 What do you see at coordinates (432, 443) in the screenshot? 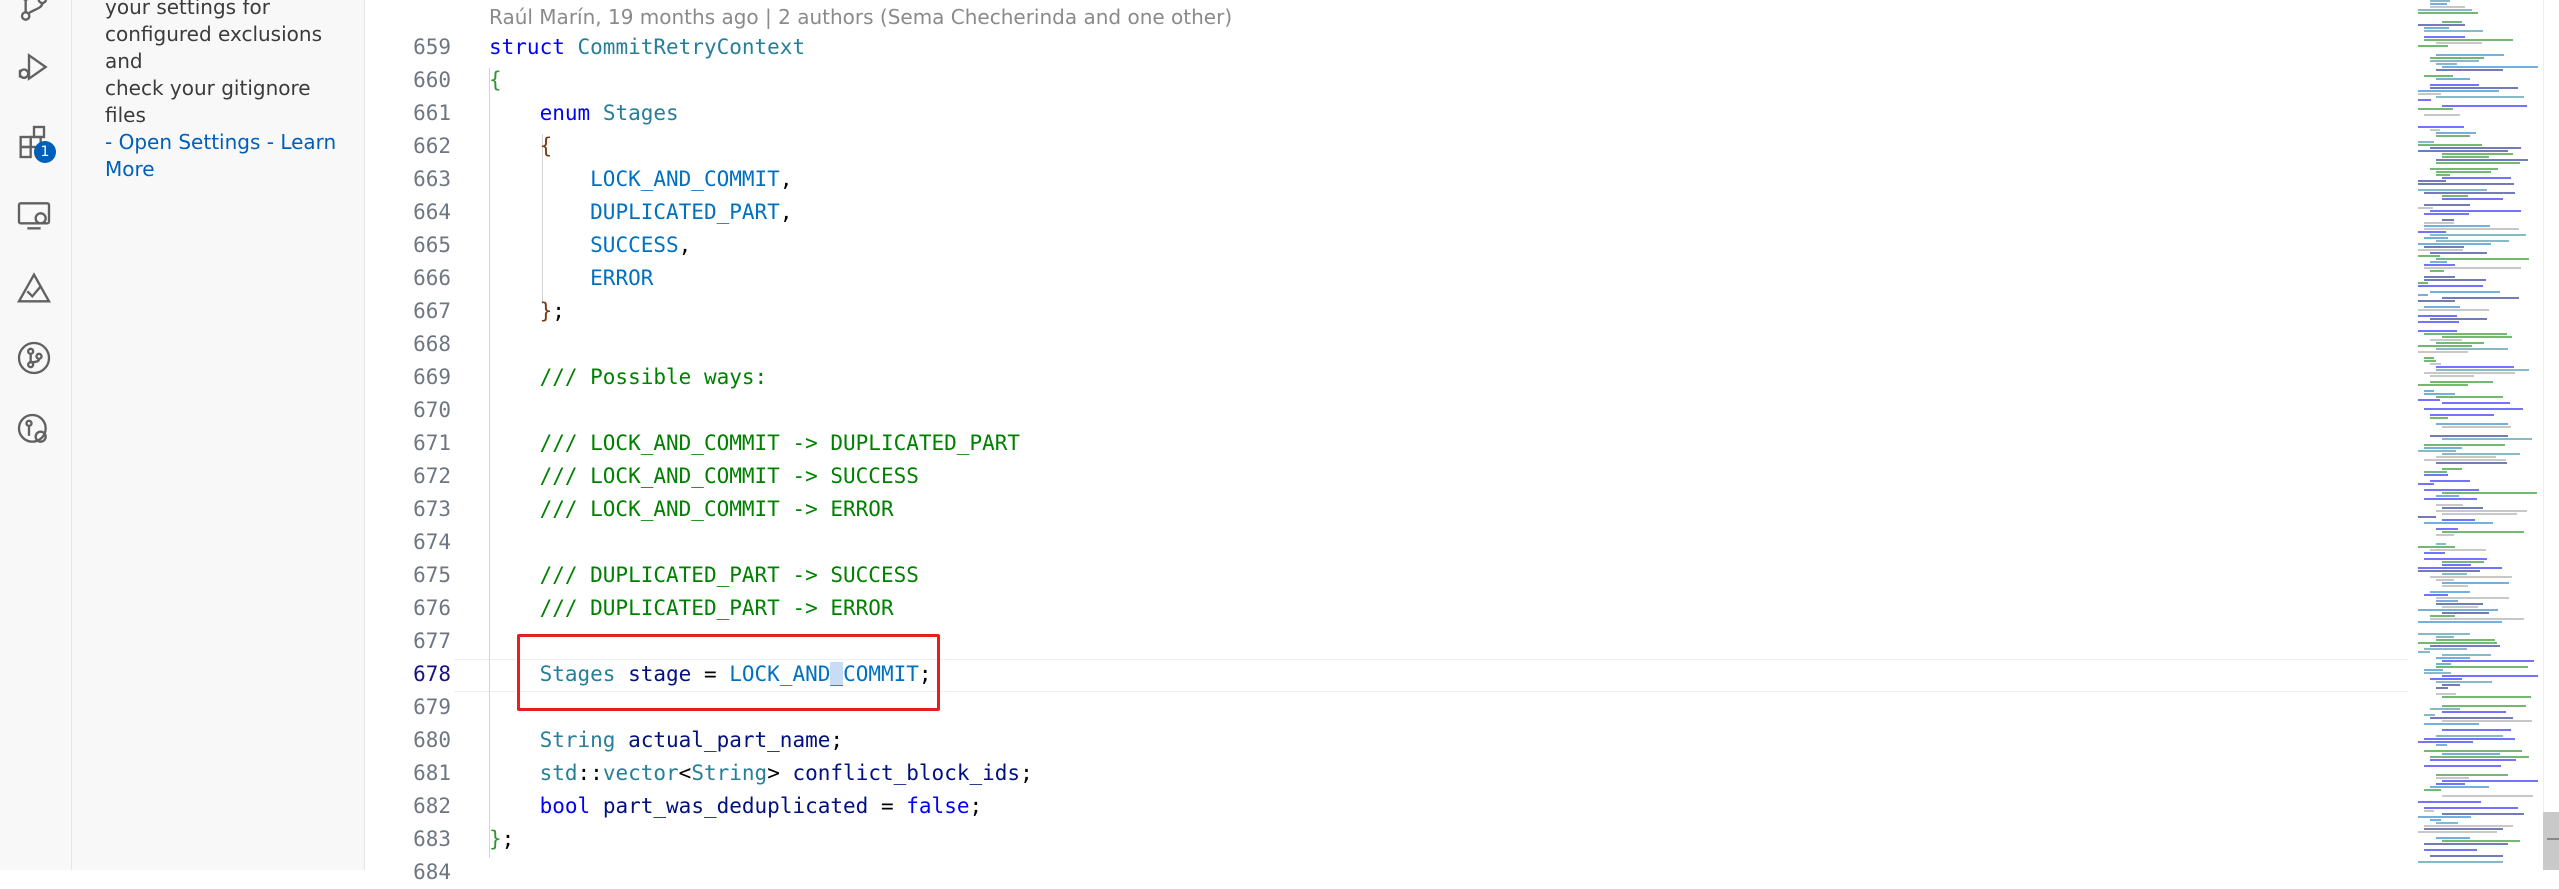
I see `line-number: 671` at bounding box center [432, 443].